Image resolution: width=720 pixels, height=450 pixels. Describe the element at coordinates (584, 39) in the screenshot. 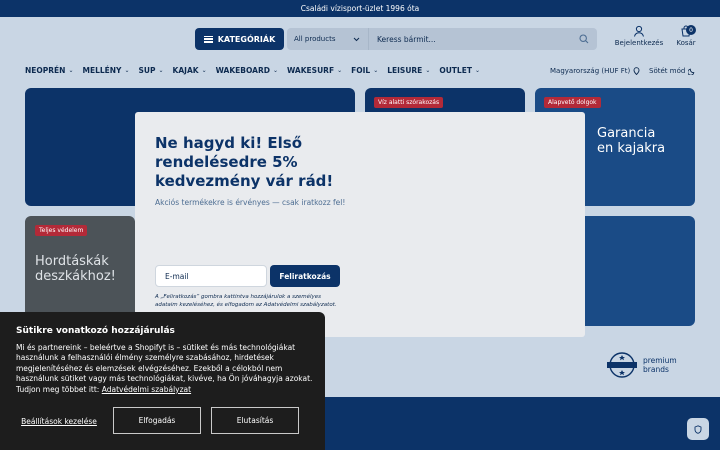

I see `search-icon` at that location.